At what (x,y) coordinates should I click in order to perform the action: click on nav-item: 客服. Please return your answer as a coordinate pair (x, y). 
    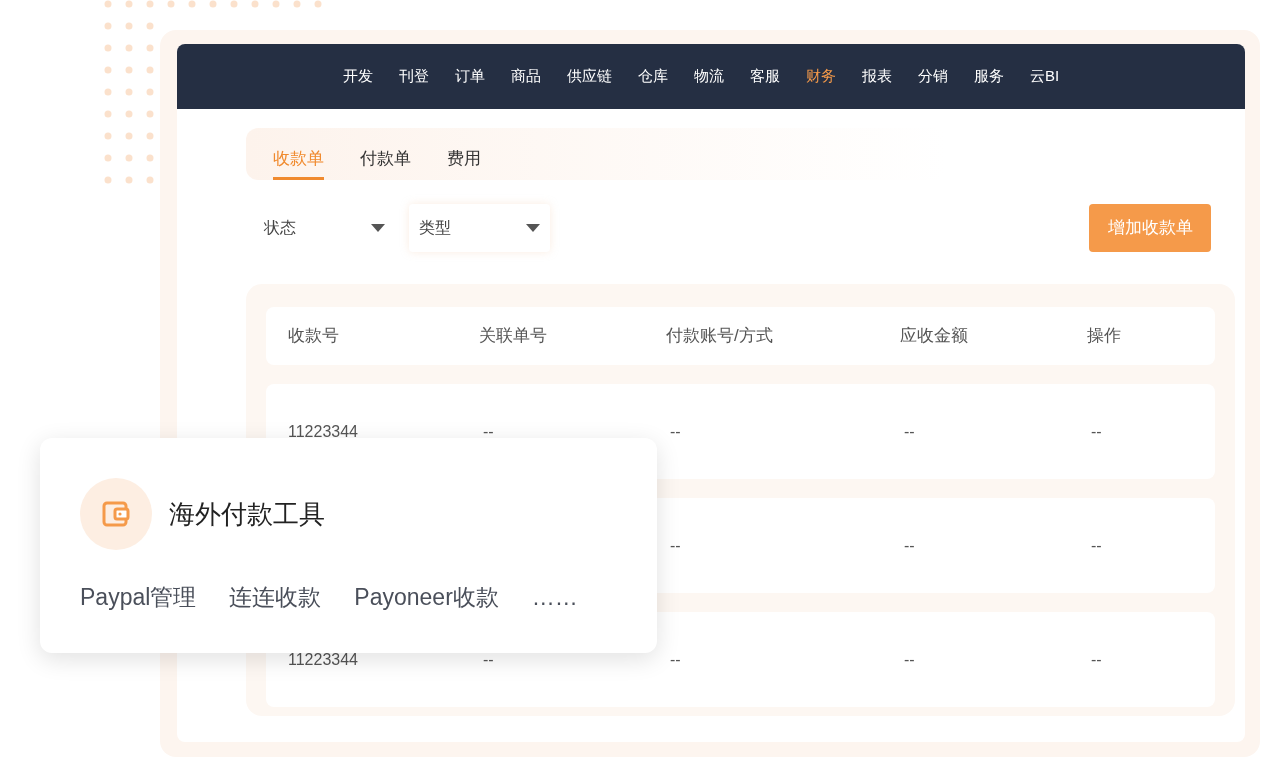
    Looking at the image, I should click on (765, 76).